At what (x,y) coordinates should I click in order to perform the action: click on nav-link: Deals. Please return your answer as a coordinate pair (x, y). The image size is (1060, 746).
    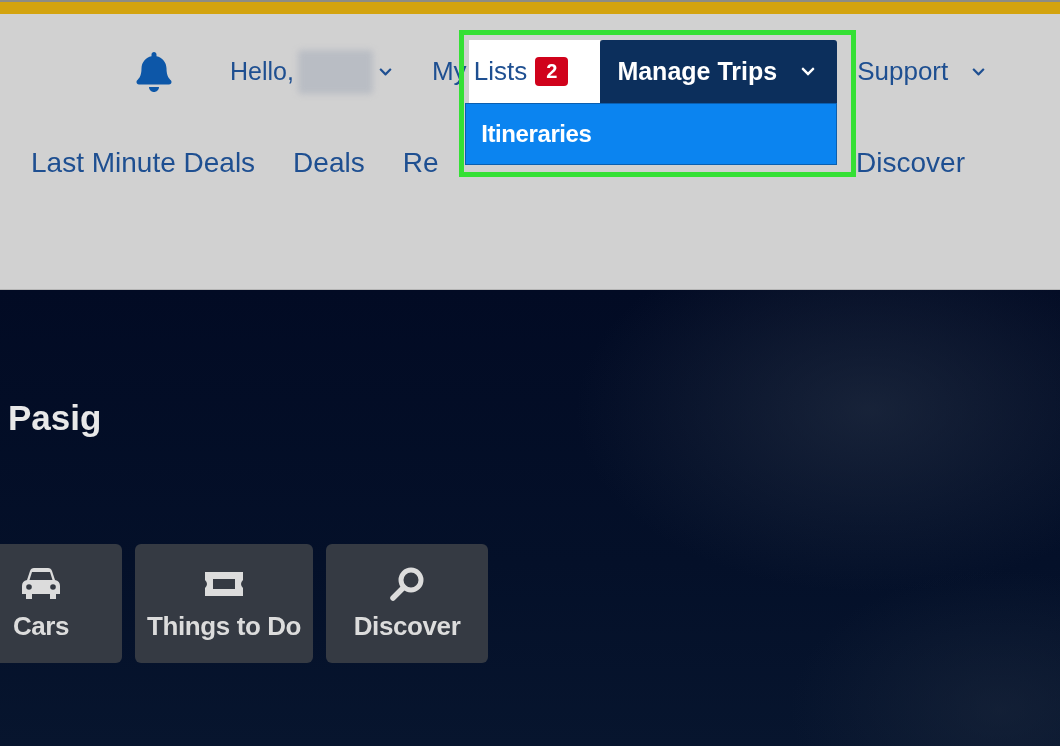
    Looking at the image, I should click on (329, 163).